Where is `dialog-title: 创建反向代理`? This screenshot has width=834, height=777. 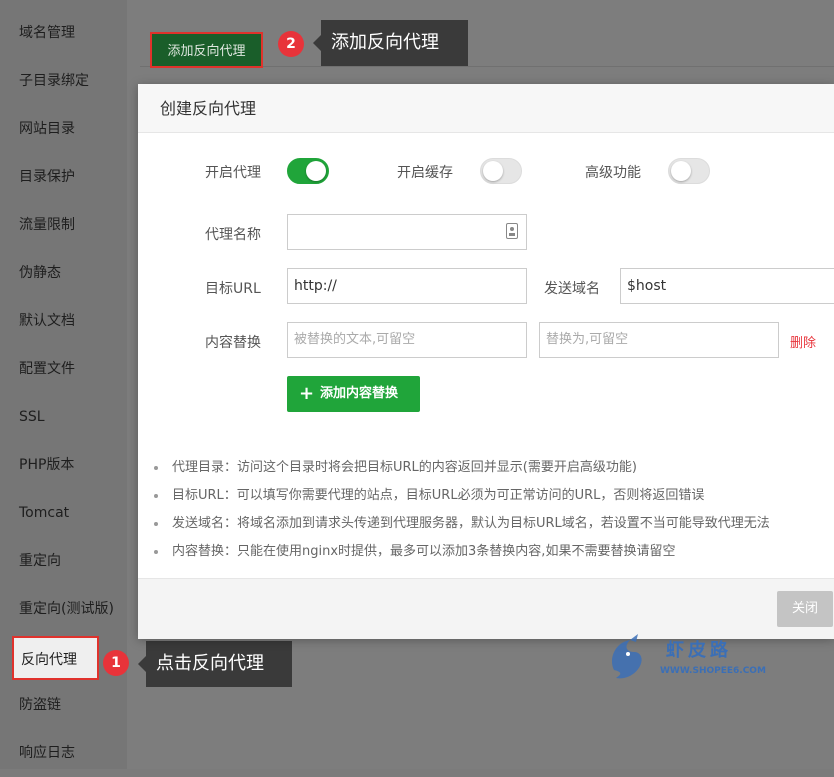 dialog-title: 创建反向代理 is located at coordinates (208, 108).